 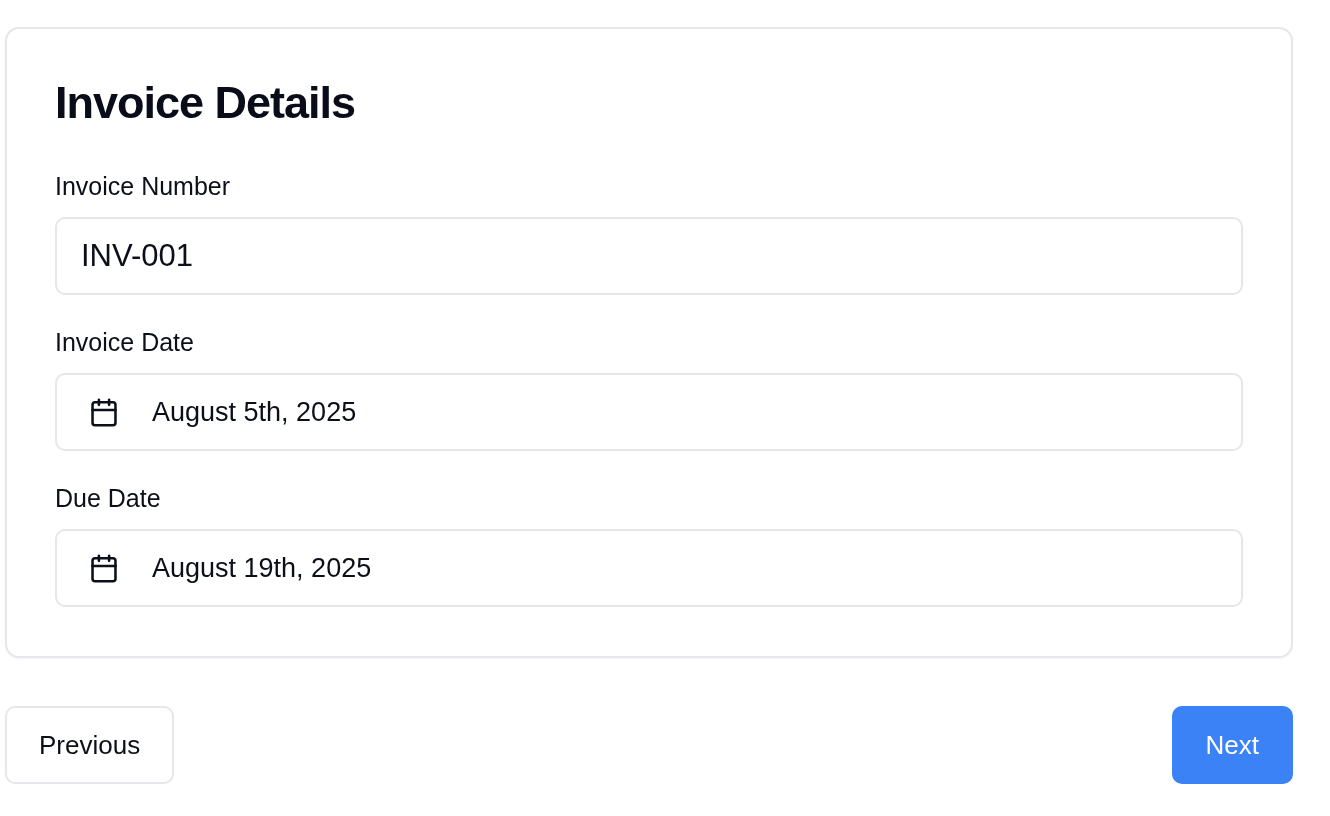 I want to click on previous-button: Previous, so click(x=90, y=745).